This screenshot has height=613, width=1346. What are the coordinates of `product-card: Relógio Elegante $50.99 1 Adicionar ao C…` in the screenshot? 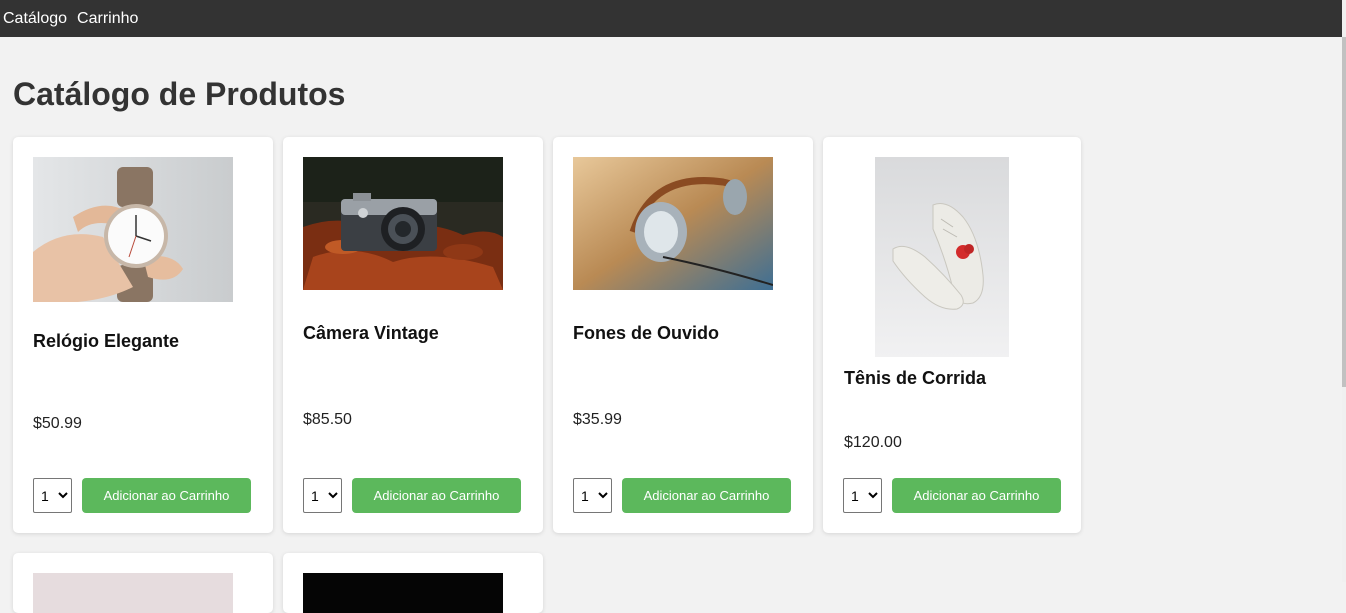 It's located at (143, 335).